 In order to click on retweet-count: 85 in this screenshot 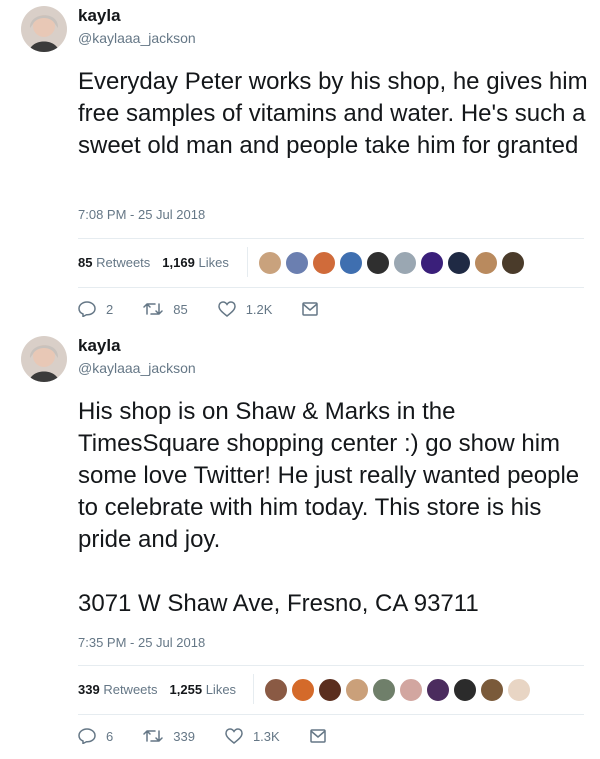, I will do `click(180, 309)`.